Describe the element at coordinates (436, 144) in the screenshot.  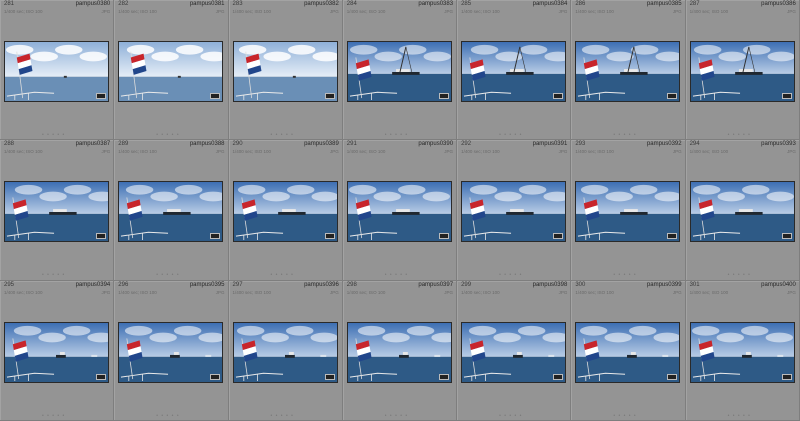
I see `cell-filename: pampus0390` at that location.